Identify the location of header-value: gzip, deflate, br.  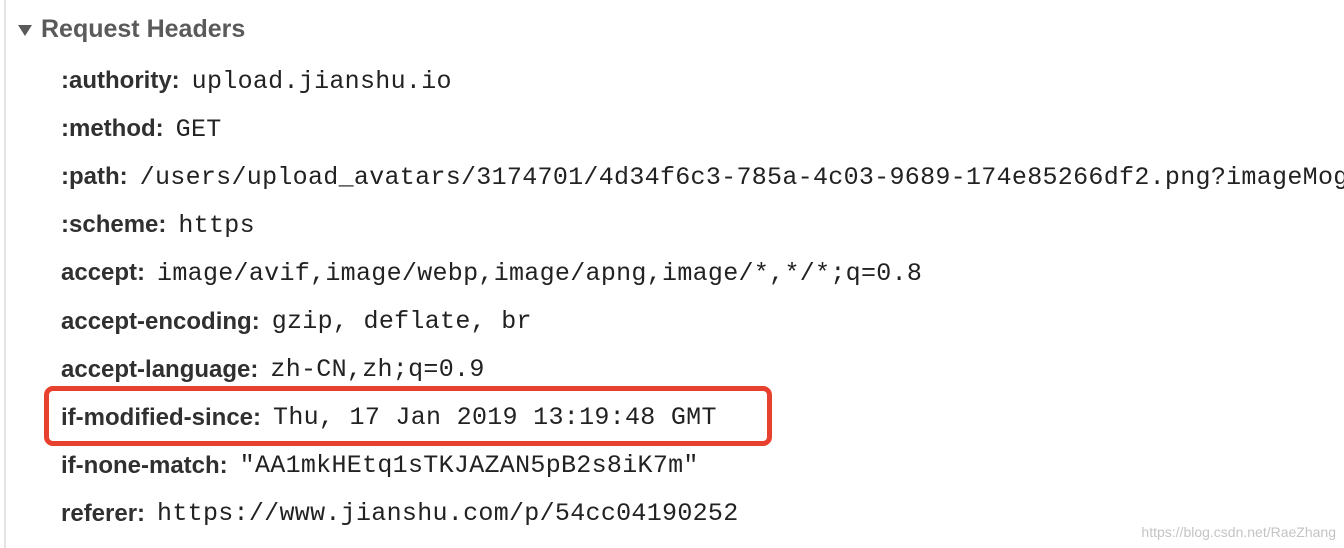
(401, 322).